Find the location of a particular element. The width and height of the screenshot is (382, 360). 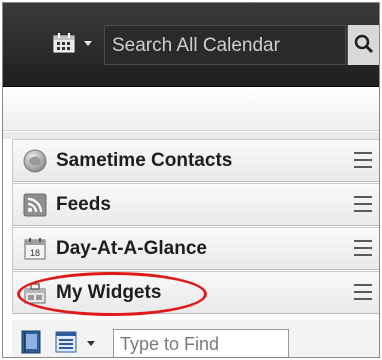

panel-label: Feeds is located at coordinates (83, 204).